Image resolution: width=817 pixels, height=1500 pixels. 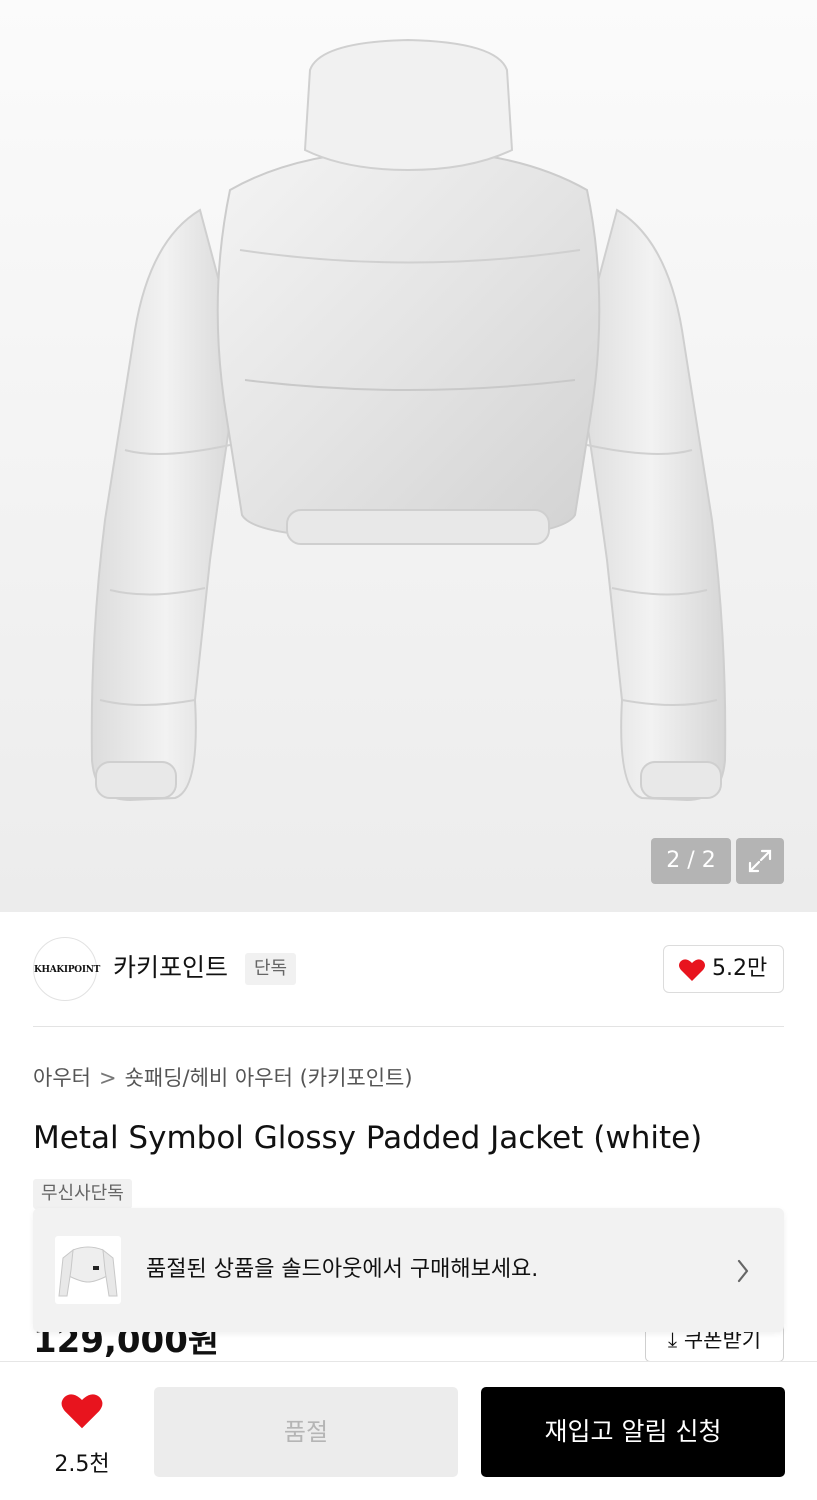 I want to click on brand-name: 카키포인트, so click(x=170, y=968).